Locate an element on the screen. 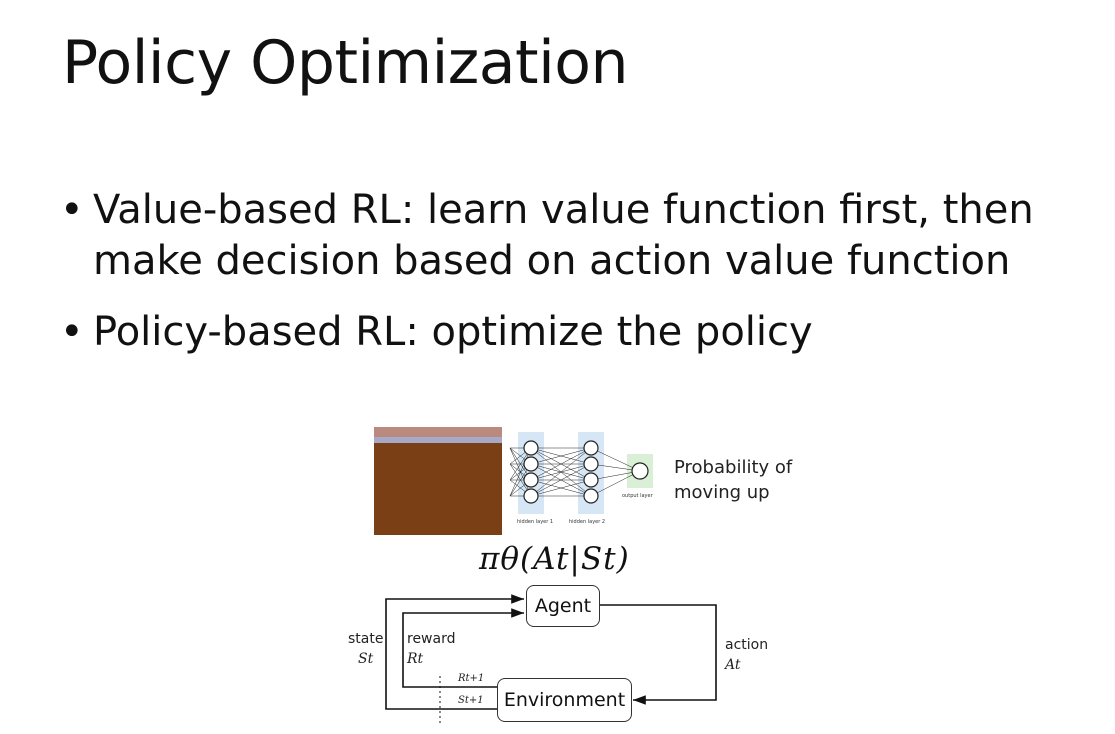 The width and height of the screenshot is (1115, 734). action-symbol: At is located at coordinates (733, 665).